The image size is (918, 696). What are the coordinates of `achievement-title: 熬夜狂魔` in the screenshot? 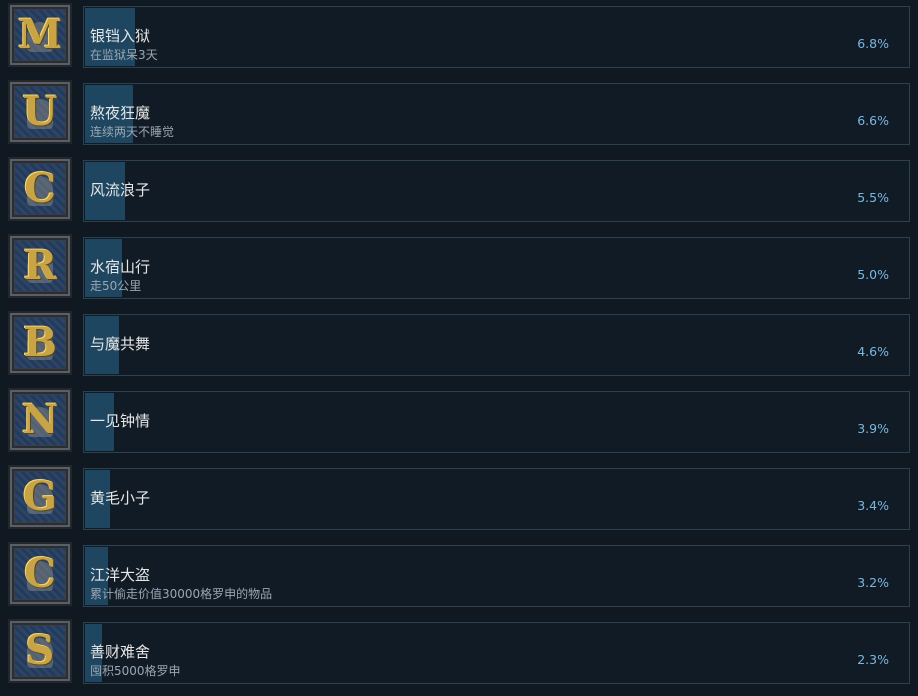 It's located at (120, 113).